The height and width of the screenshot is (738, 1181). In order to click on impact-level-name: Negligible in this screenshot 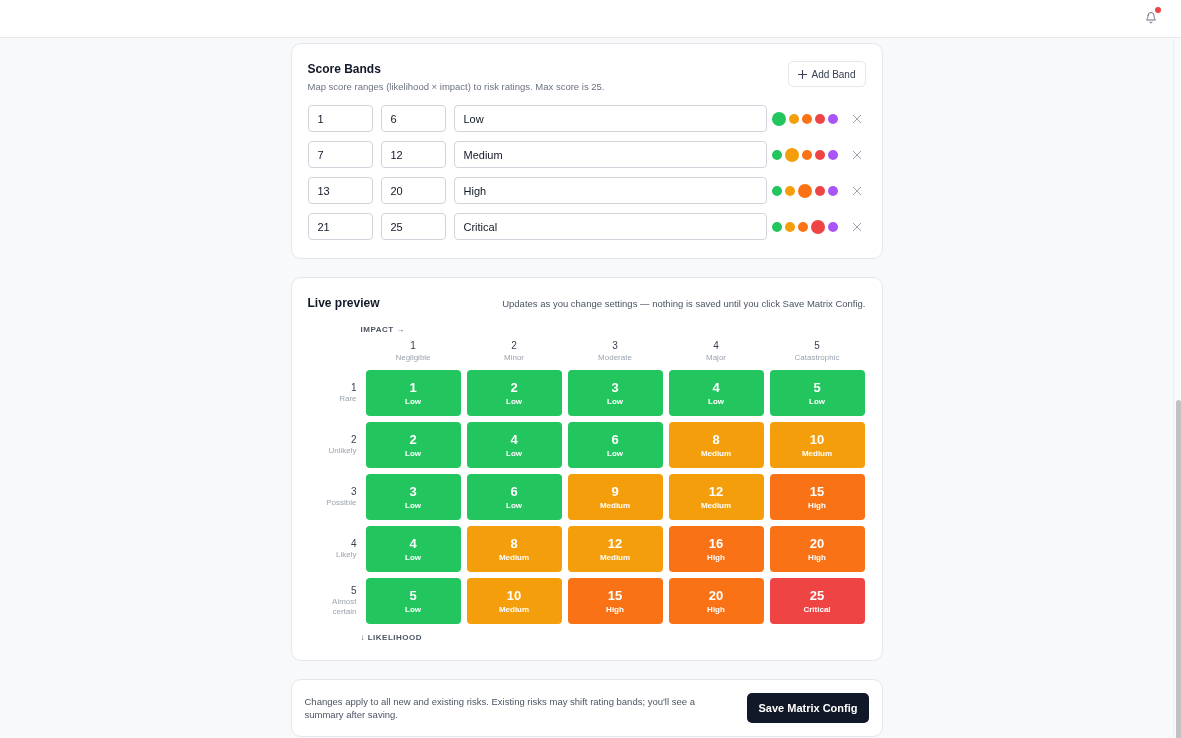, I will do `click(413, 357)`.